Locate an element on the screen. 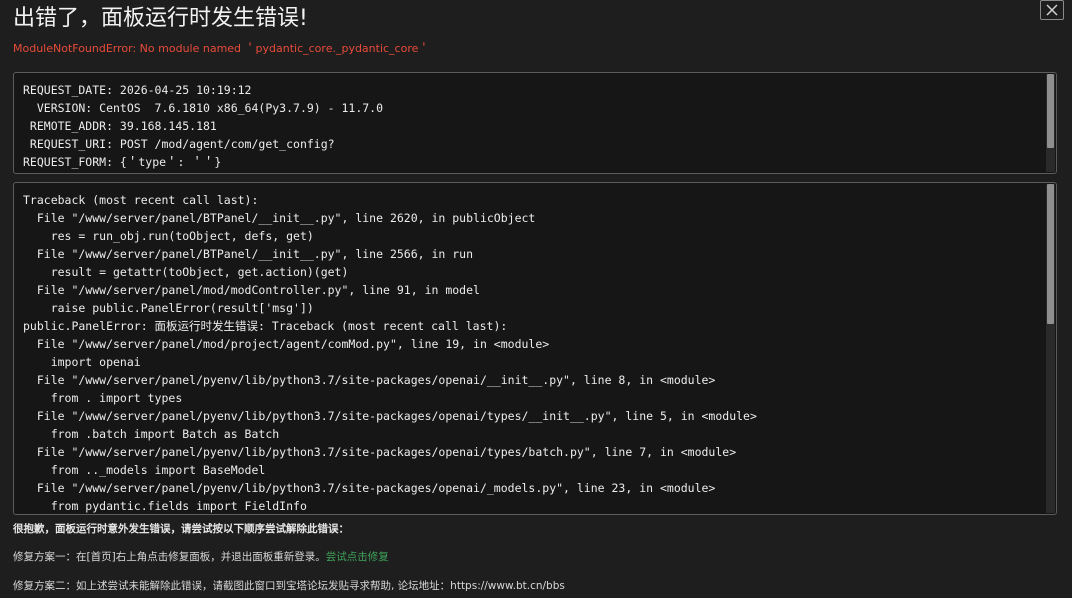 The image size is (1072, 598). traceback-line: from pydantic.fields import FieldInfo is located at coordinates (165, 506).